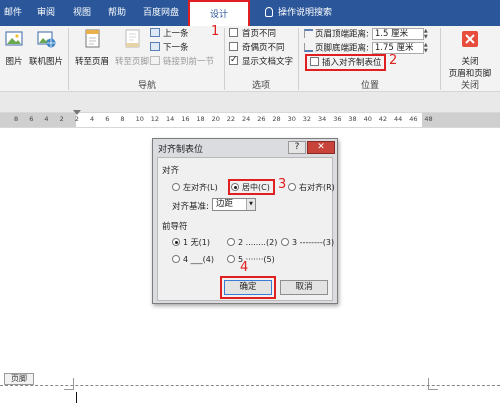 The height and width of the screenshot is (414, 500). What do you see at coordinates (397, 34) in the screenshot?
I see `header-from-top-input: 1.5 厘米` at bounding box center [397, 34].